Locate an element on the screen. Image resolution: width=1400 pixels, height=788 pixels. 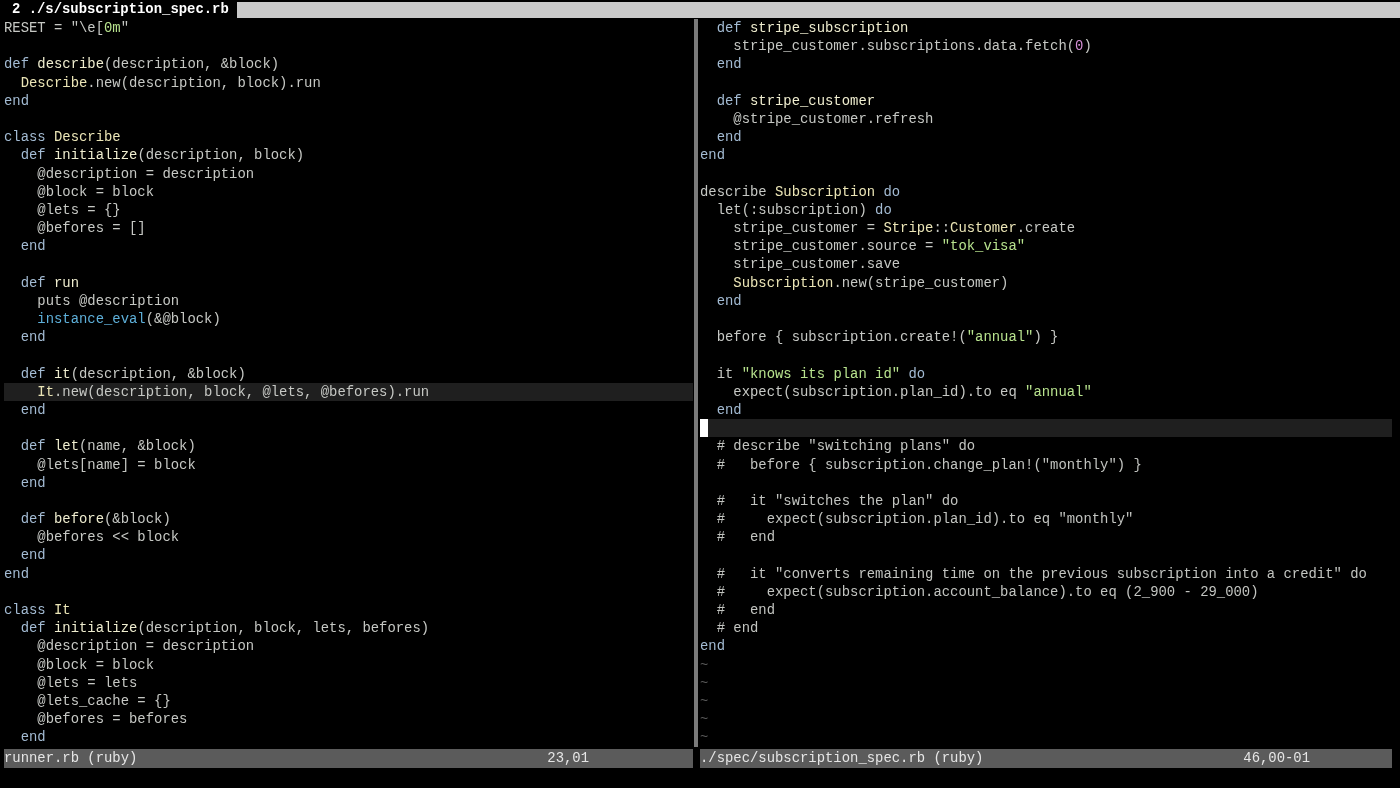
code-line: def run is located at coordinates (50, 282).